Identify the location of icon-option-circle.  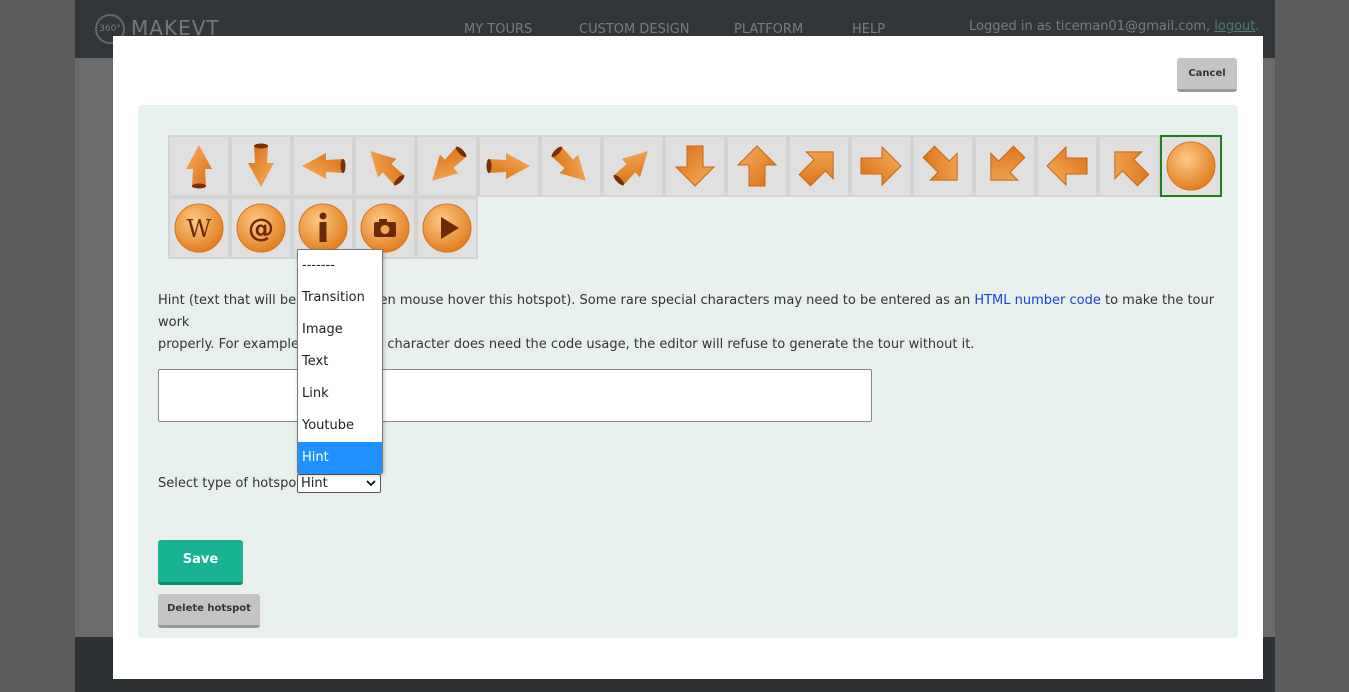
(1191, 166).